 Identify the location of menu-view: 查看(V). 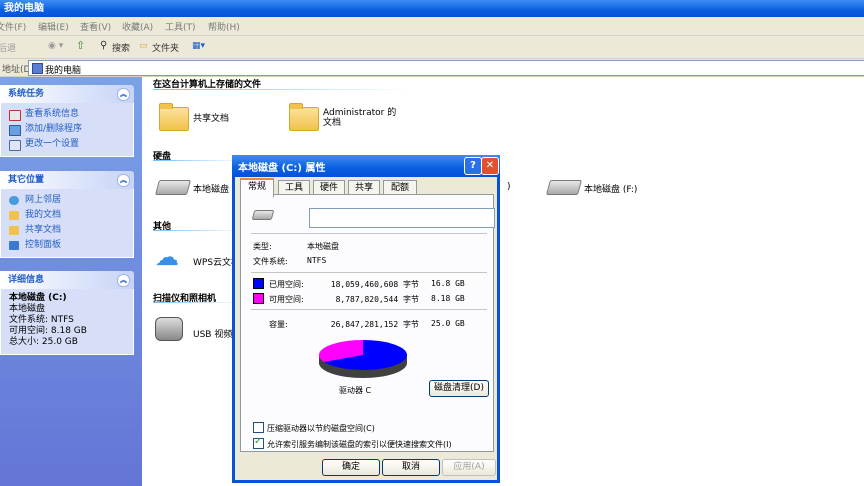
(95, 26).